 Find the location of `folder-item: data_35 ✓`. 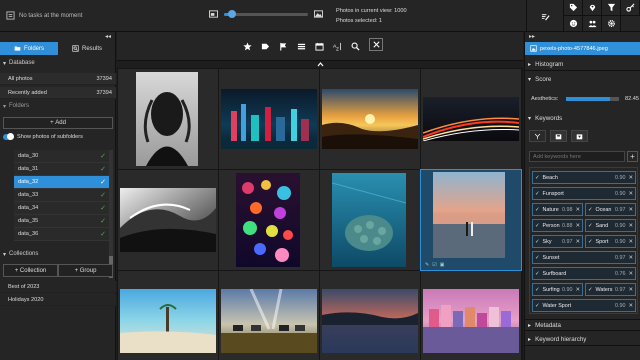

folder-item: data_35 ✓ is located at coordinates (62, 221).